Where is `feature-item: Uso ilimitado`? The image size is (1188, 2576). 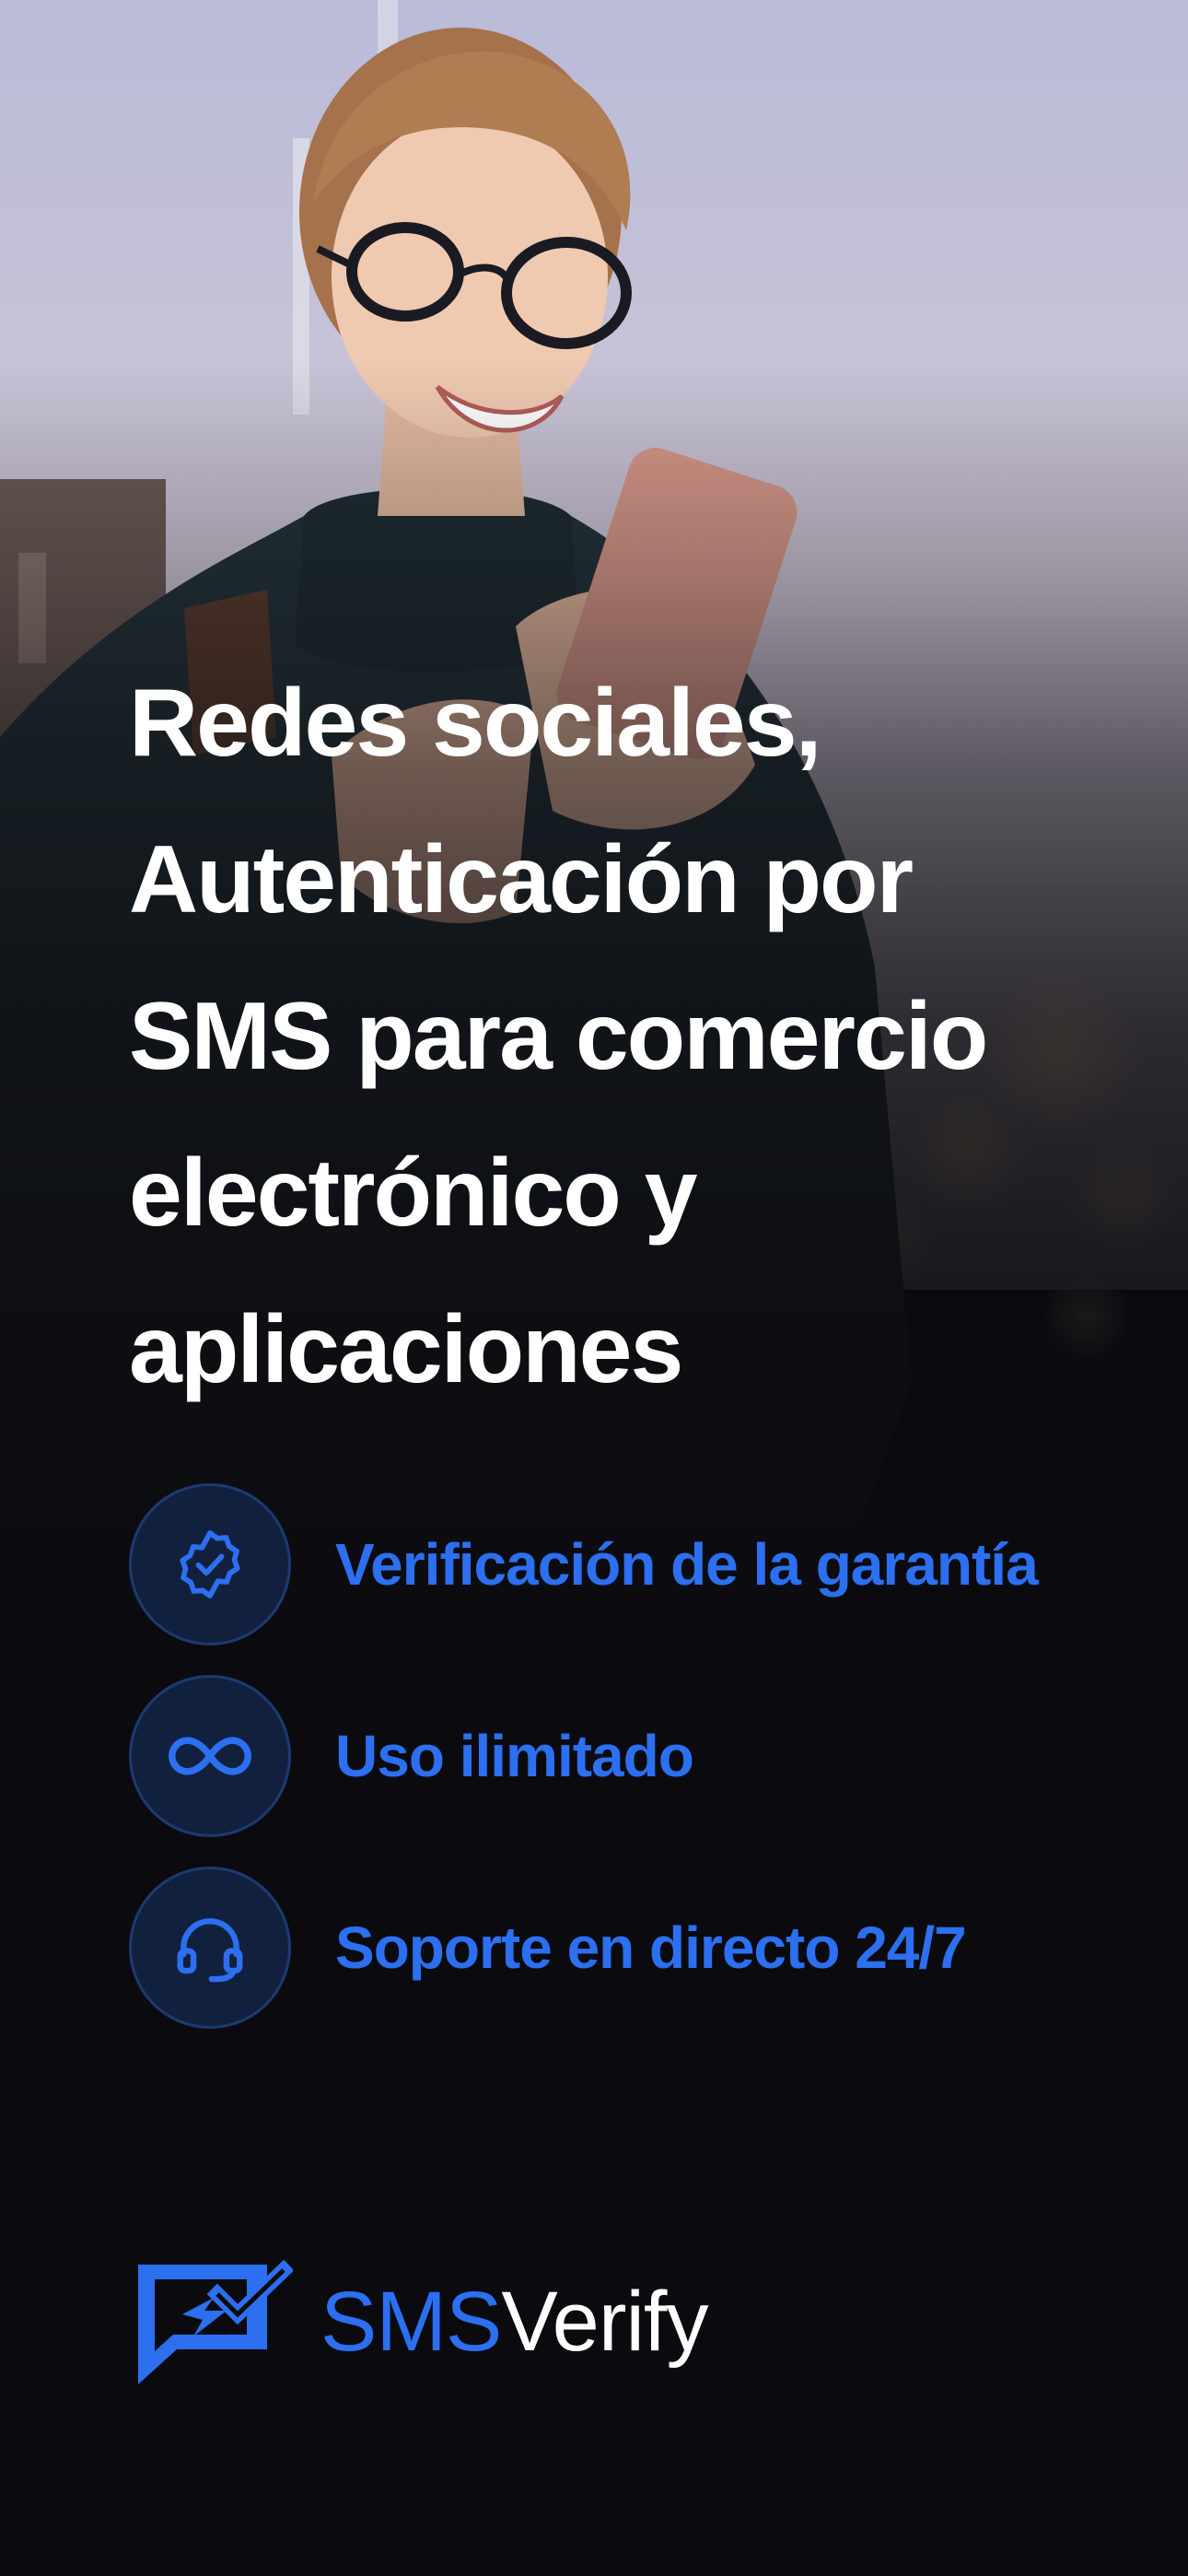 feature-item: Uso ilimitado is located at coordinates (649, 1756).